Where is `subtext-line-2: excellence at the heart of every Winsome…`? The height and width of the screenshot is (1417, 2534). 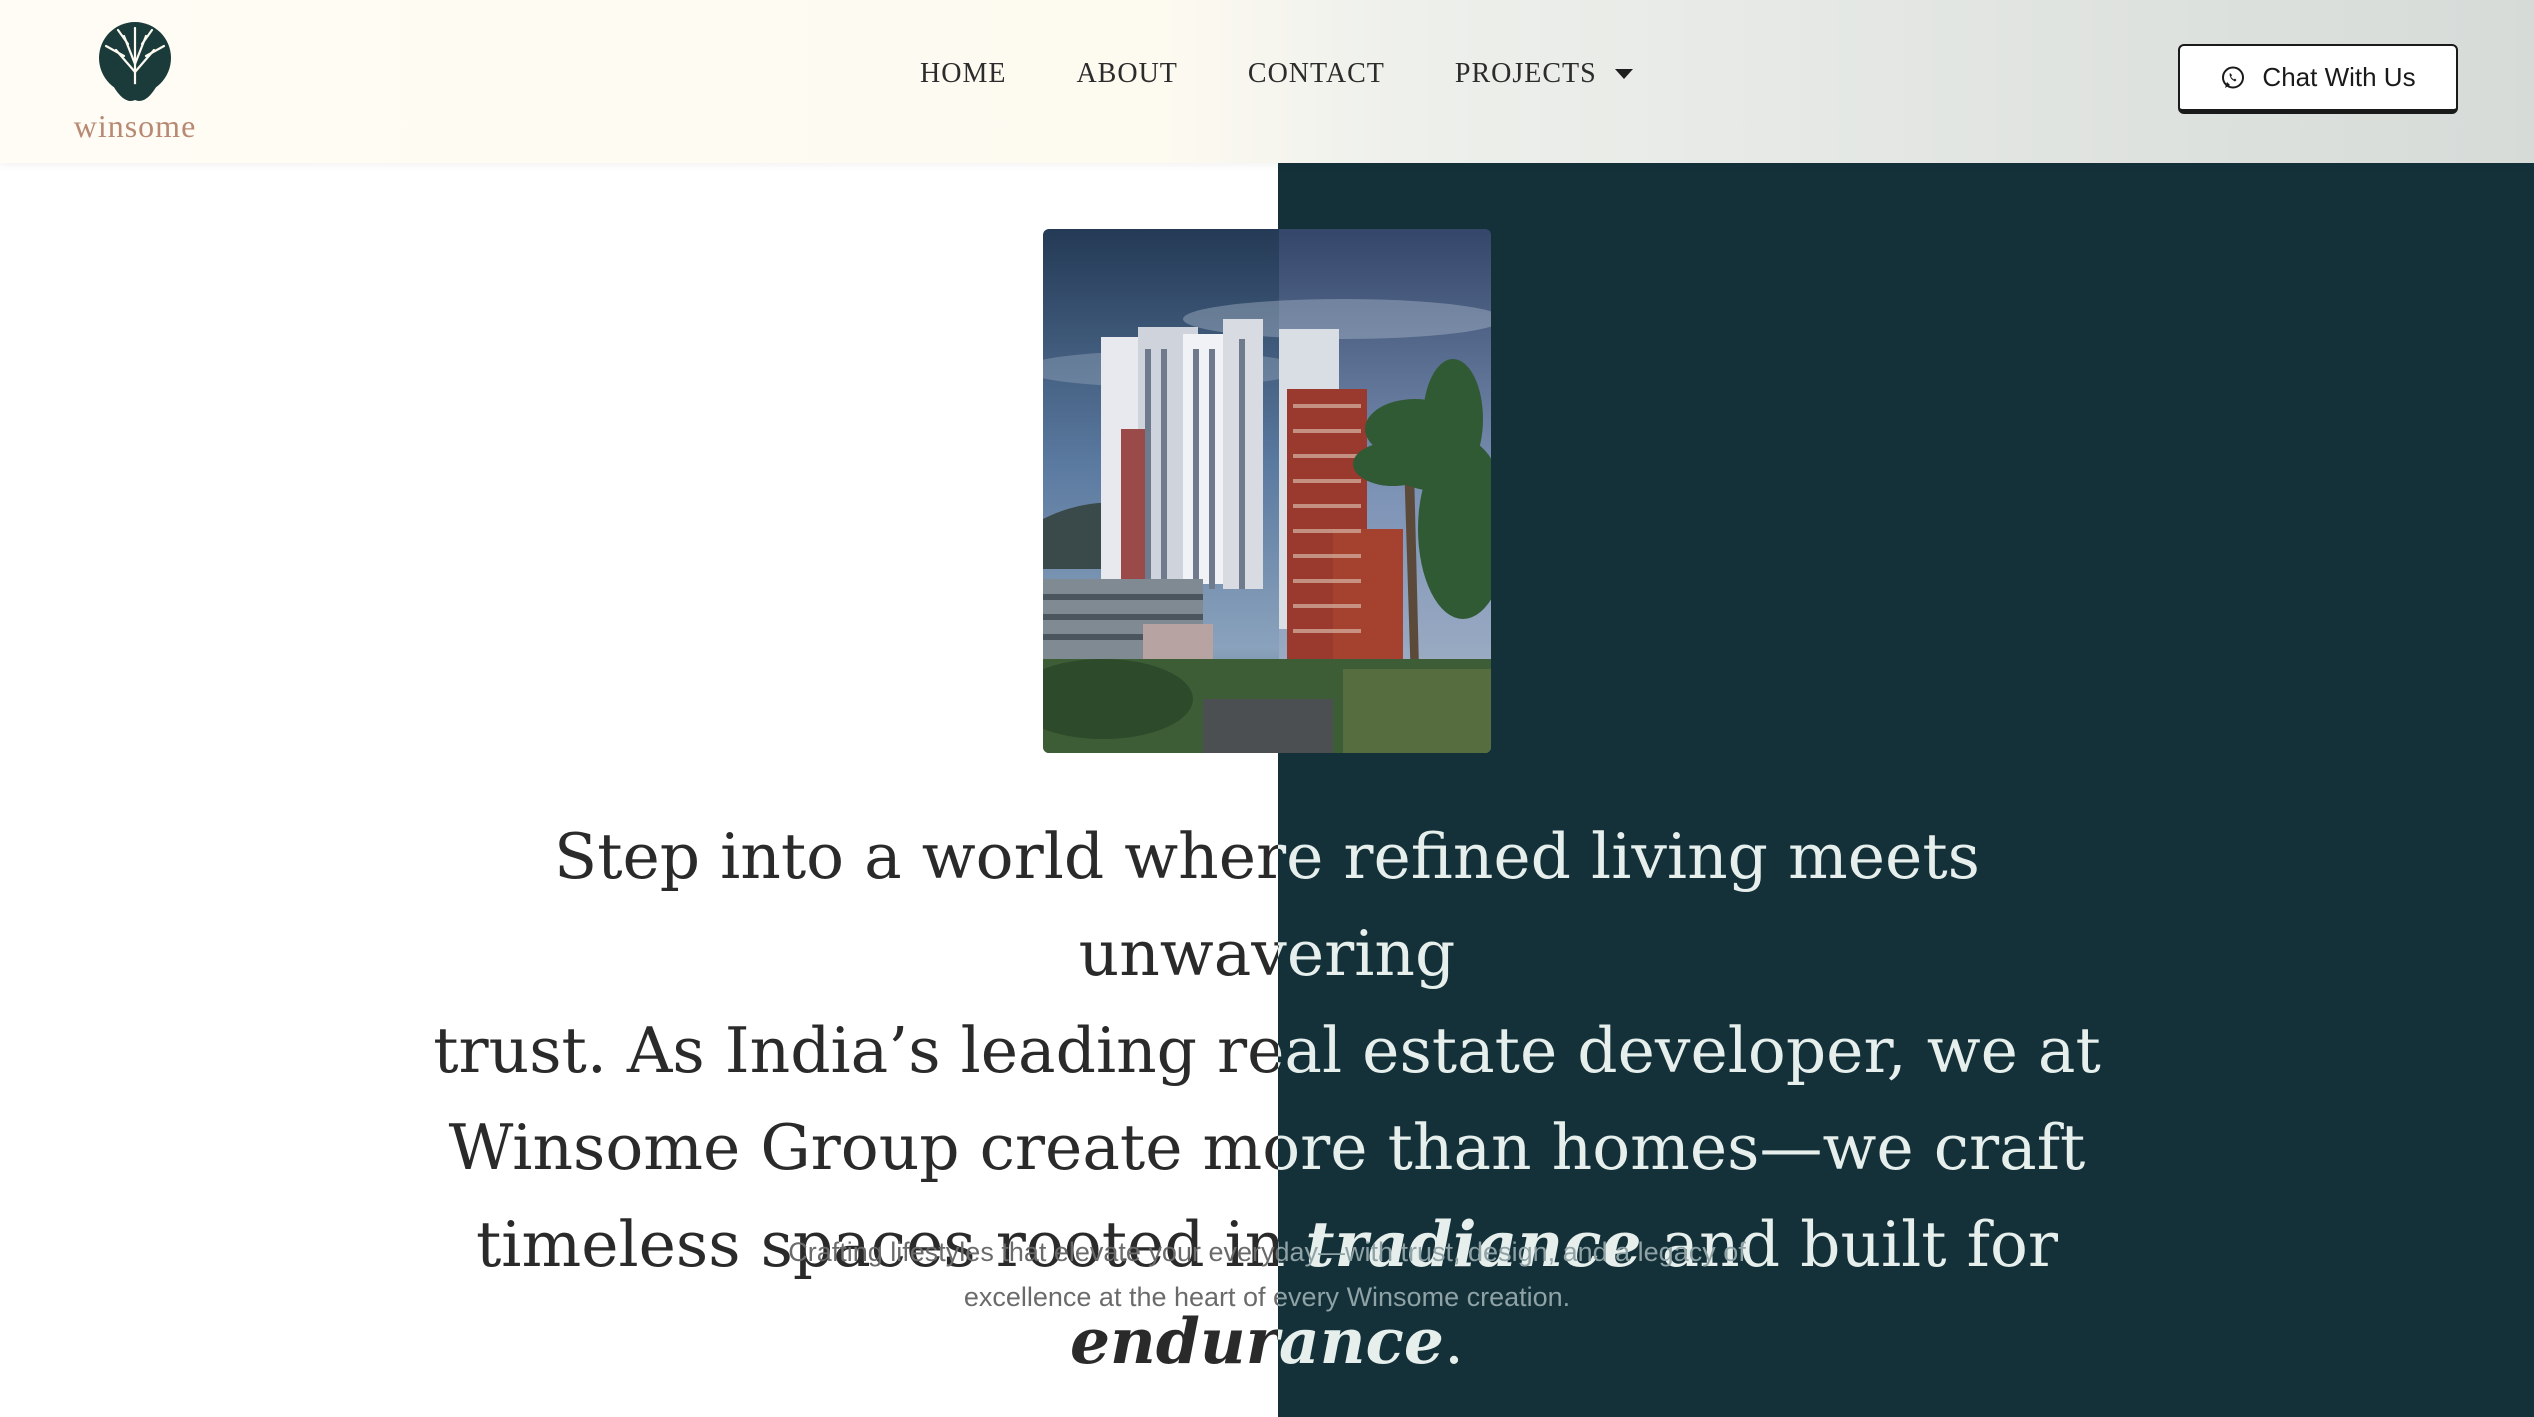 subtext-line-2: excellence at the heart of every Winsome… is located at coordinates (1267, 1297).